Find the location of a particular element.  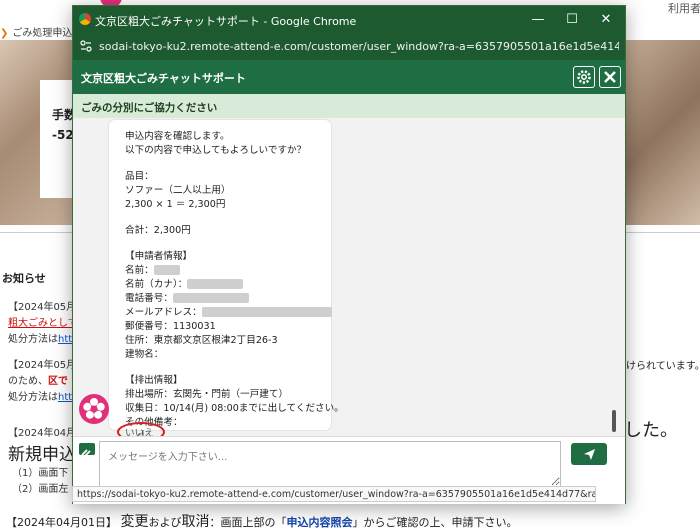

message-line: 品目： is located at coordinates (139, 176).